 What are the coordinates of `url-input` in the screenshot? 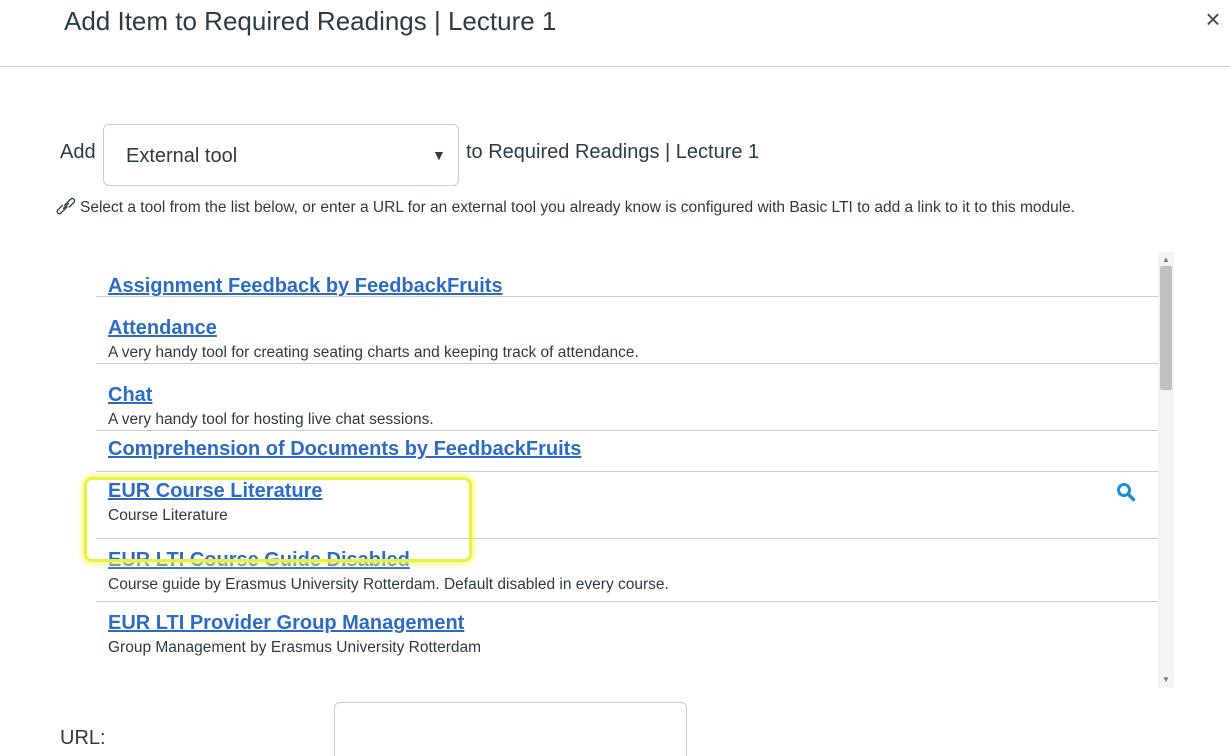 It's located at (510, 729).